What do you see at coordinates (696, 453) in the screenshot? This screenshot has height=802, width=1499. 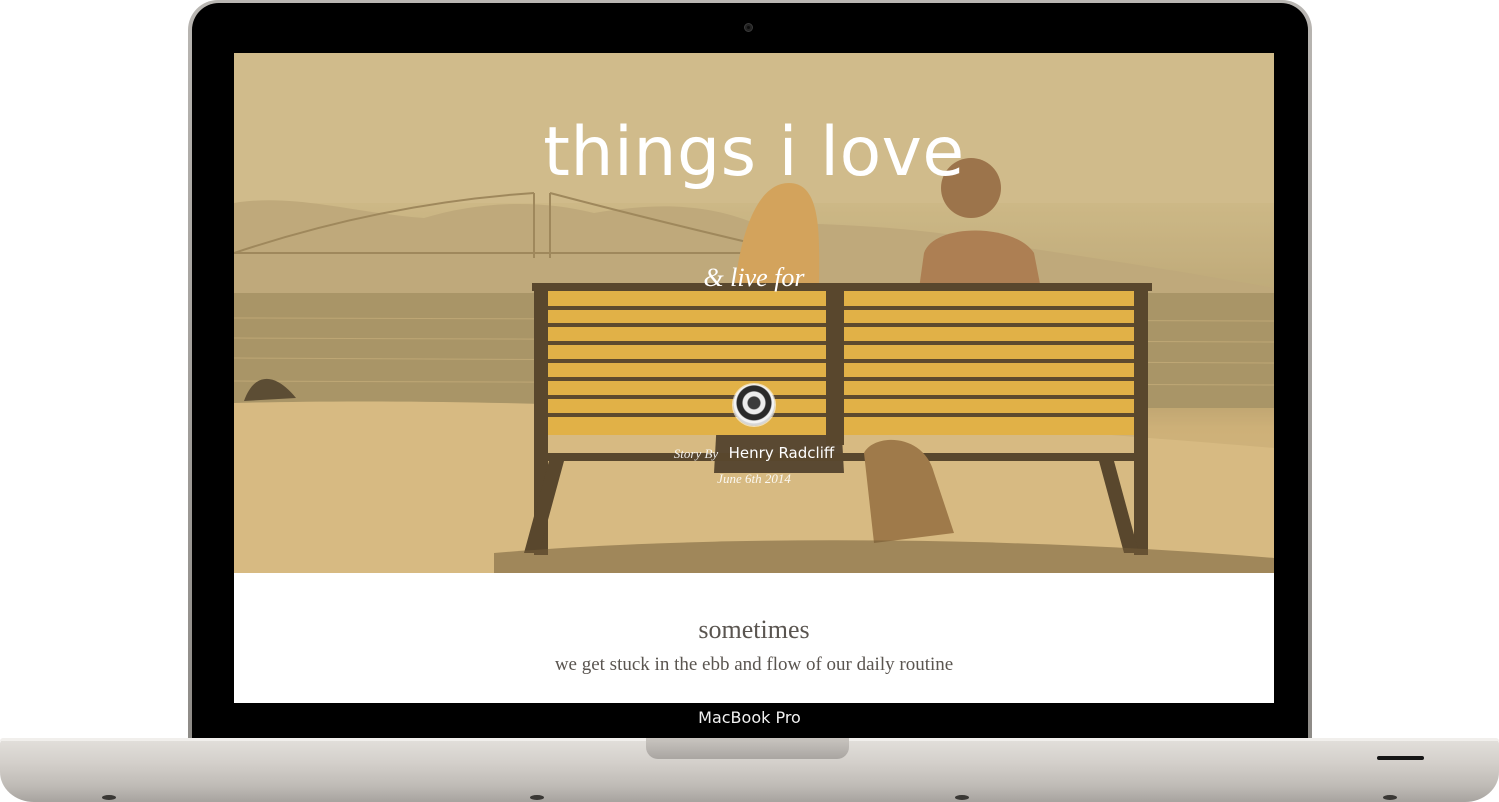 I see `byline-prefix: Story By` at bounding box center [696, 453].